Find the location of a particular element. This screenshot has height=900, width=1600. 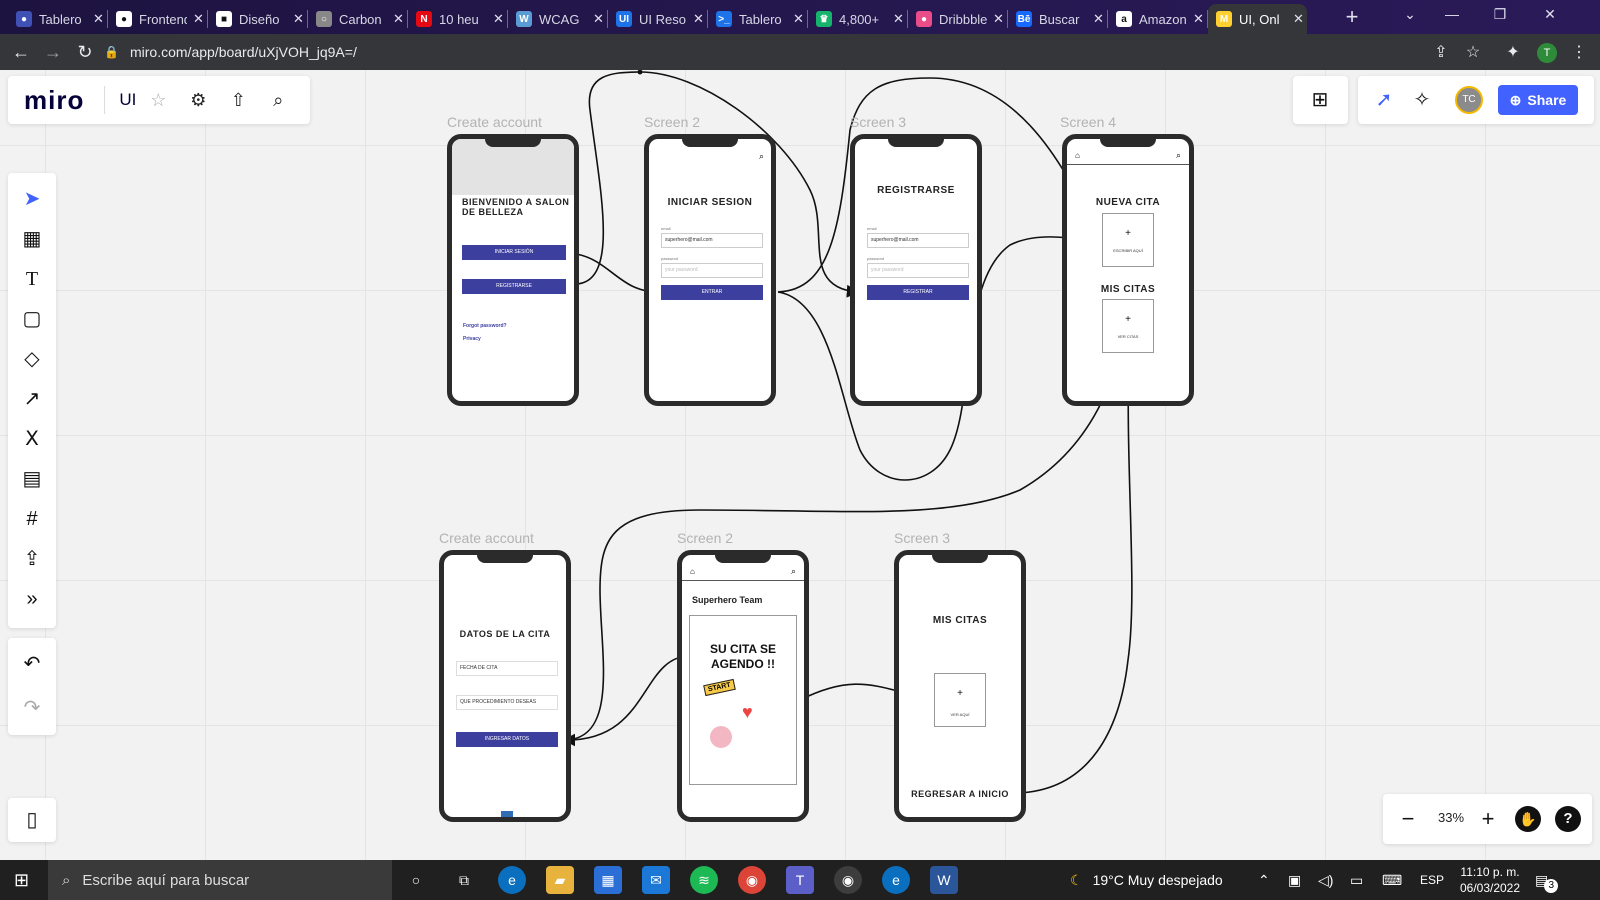

meet-icon: ▣ is located at coordinates (1294, 880).